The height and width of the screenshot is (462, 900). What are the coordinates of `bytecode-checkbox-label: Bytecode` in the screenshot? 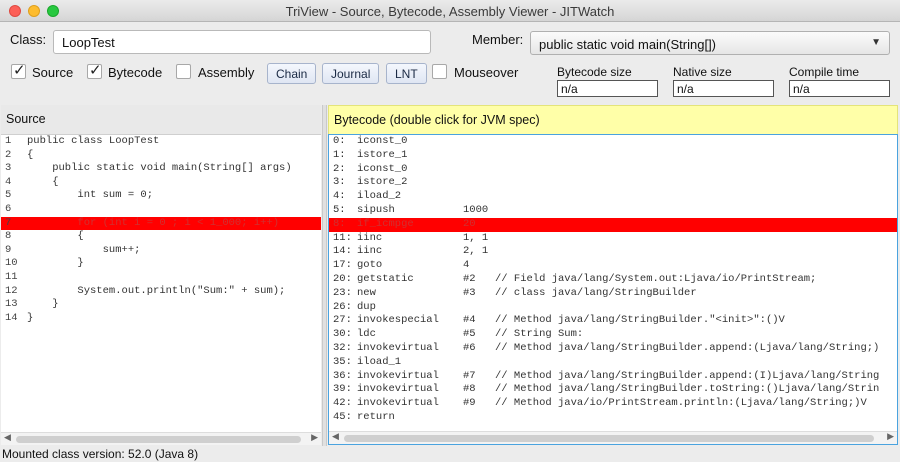 It's located at (135, 72).